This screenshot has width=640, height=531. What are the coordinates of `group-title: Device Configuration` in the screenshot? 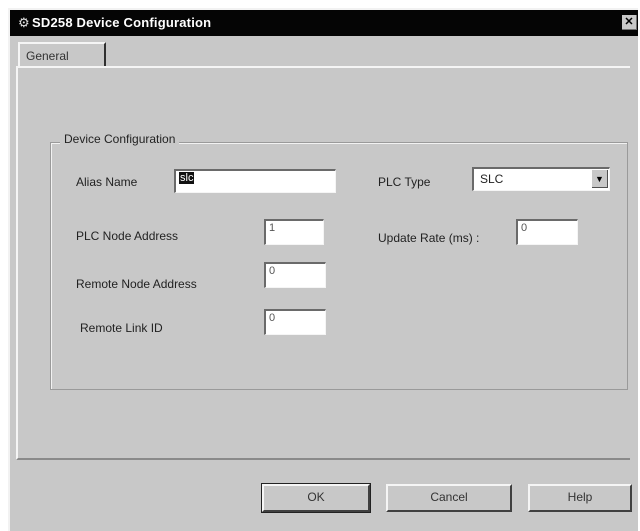 It's located at (120, 139).